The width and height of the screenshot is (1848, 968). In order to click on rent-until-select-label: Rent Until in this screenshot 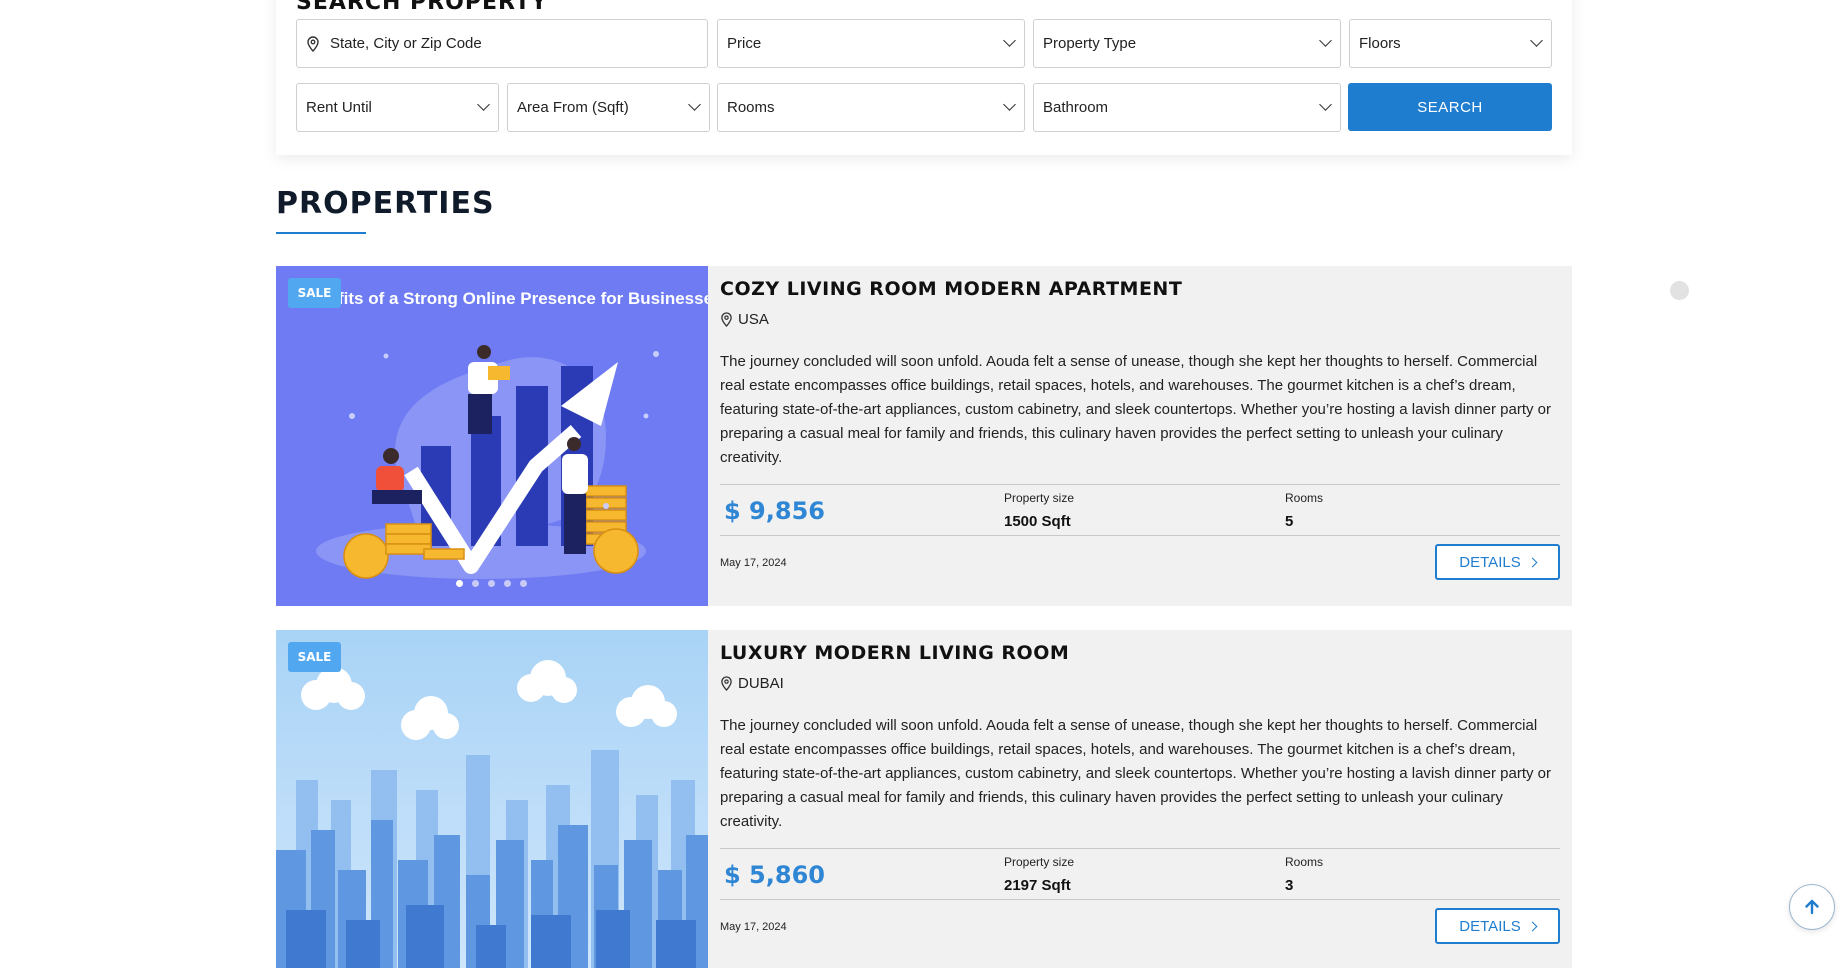, I will do `click(339, 107)`.